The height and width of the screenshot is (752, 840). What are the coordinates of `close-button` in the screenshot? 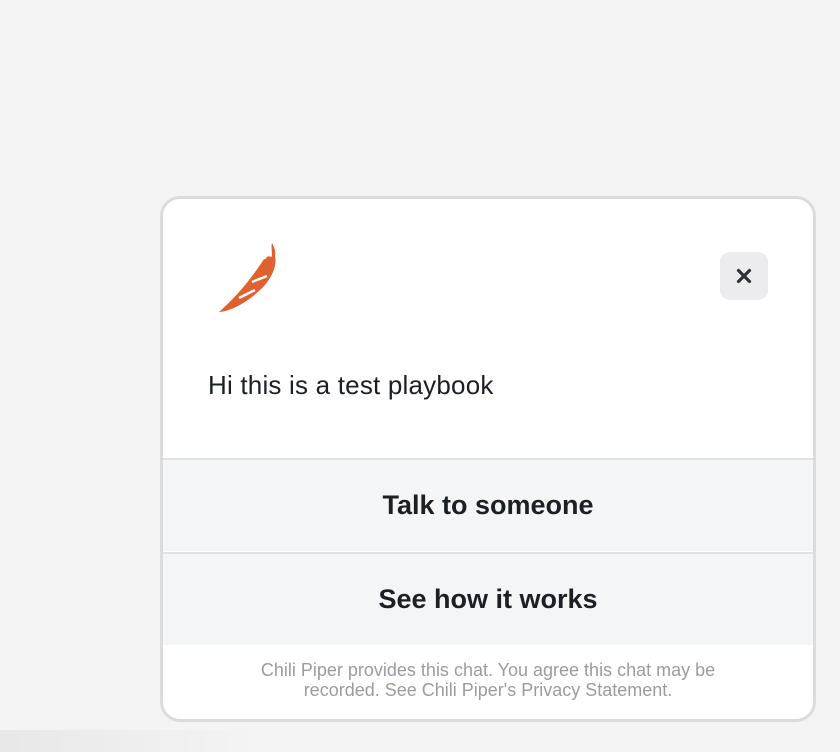 It's located at (744, 276).